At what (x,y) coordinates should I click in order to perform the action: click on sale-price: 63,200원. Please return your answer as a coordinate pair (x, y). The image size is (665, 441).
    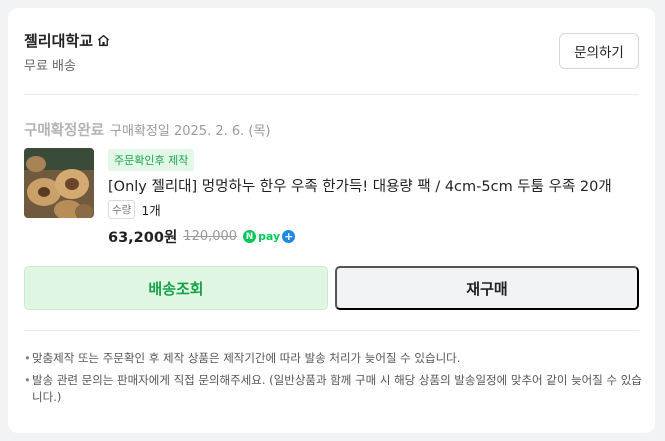
    Looking at the image, I should click on (143, 238).